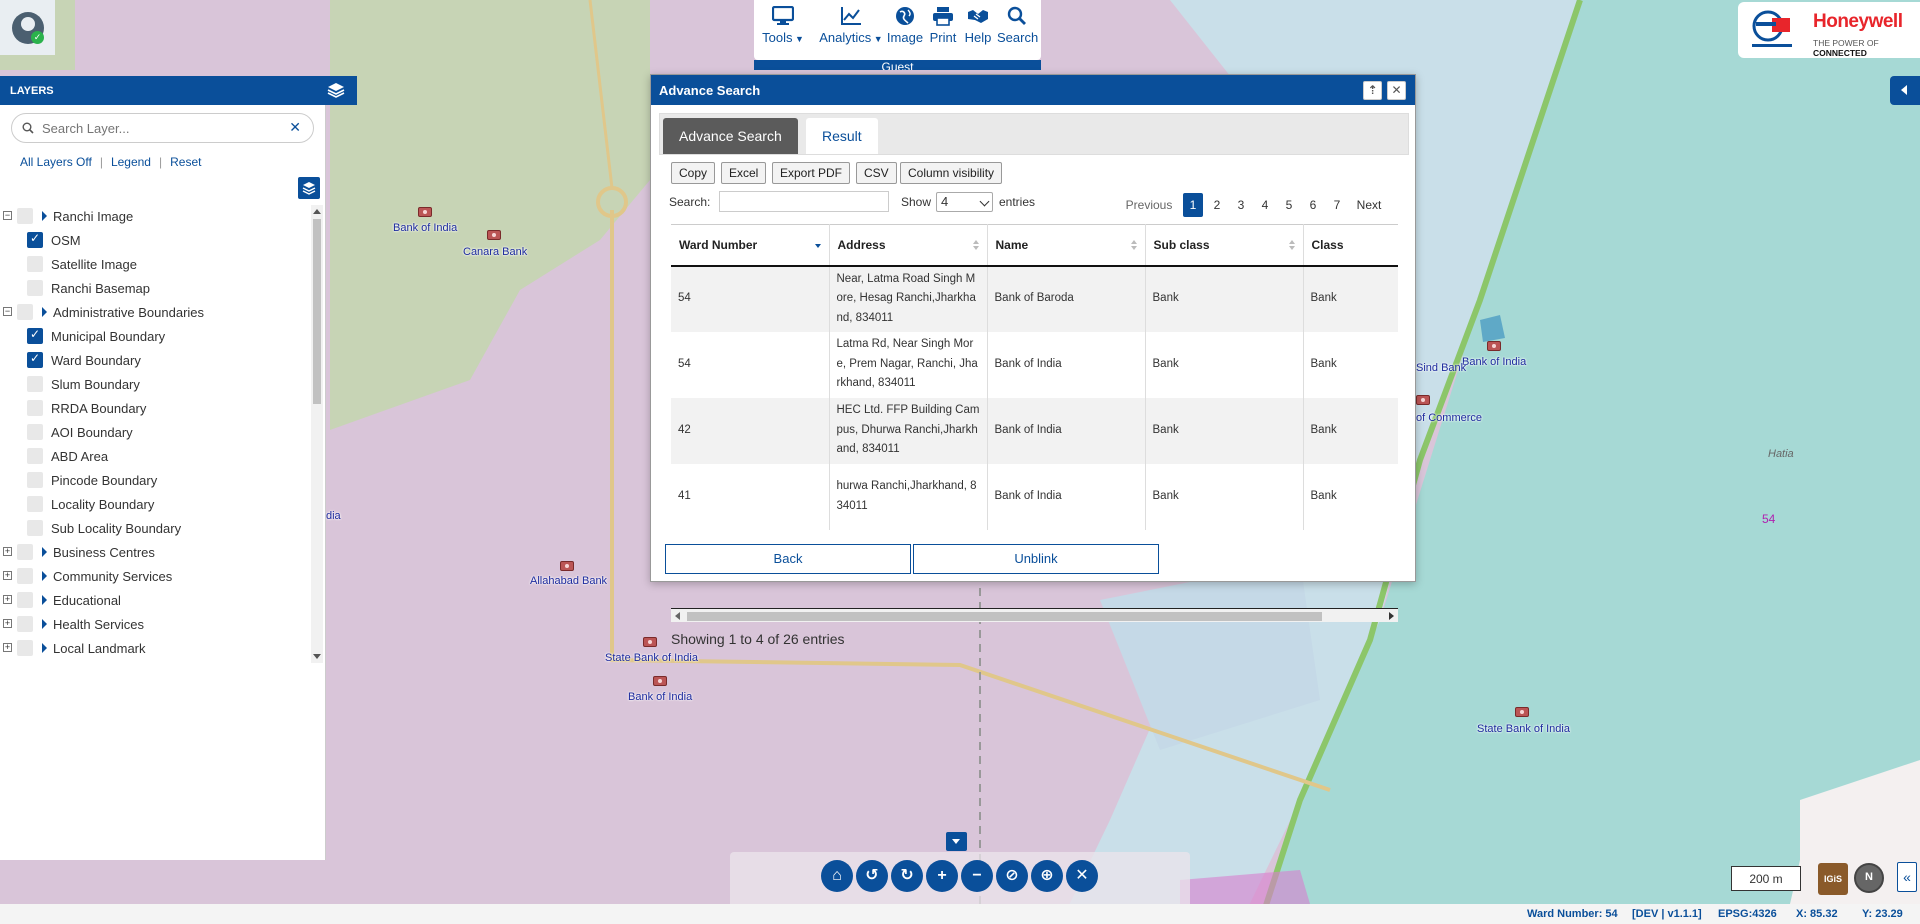  Describe the element at coordinates (837, 876) in the screenshot. I see `home-icon: ⌂` at that location.